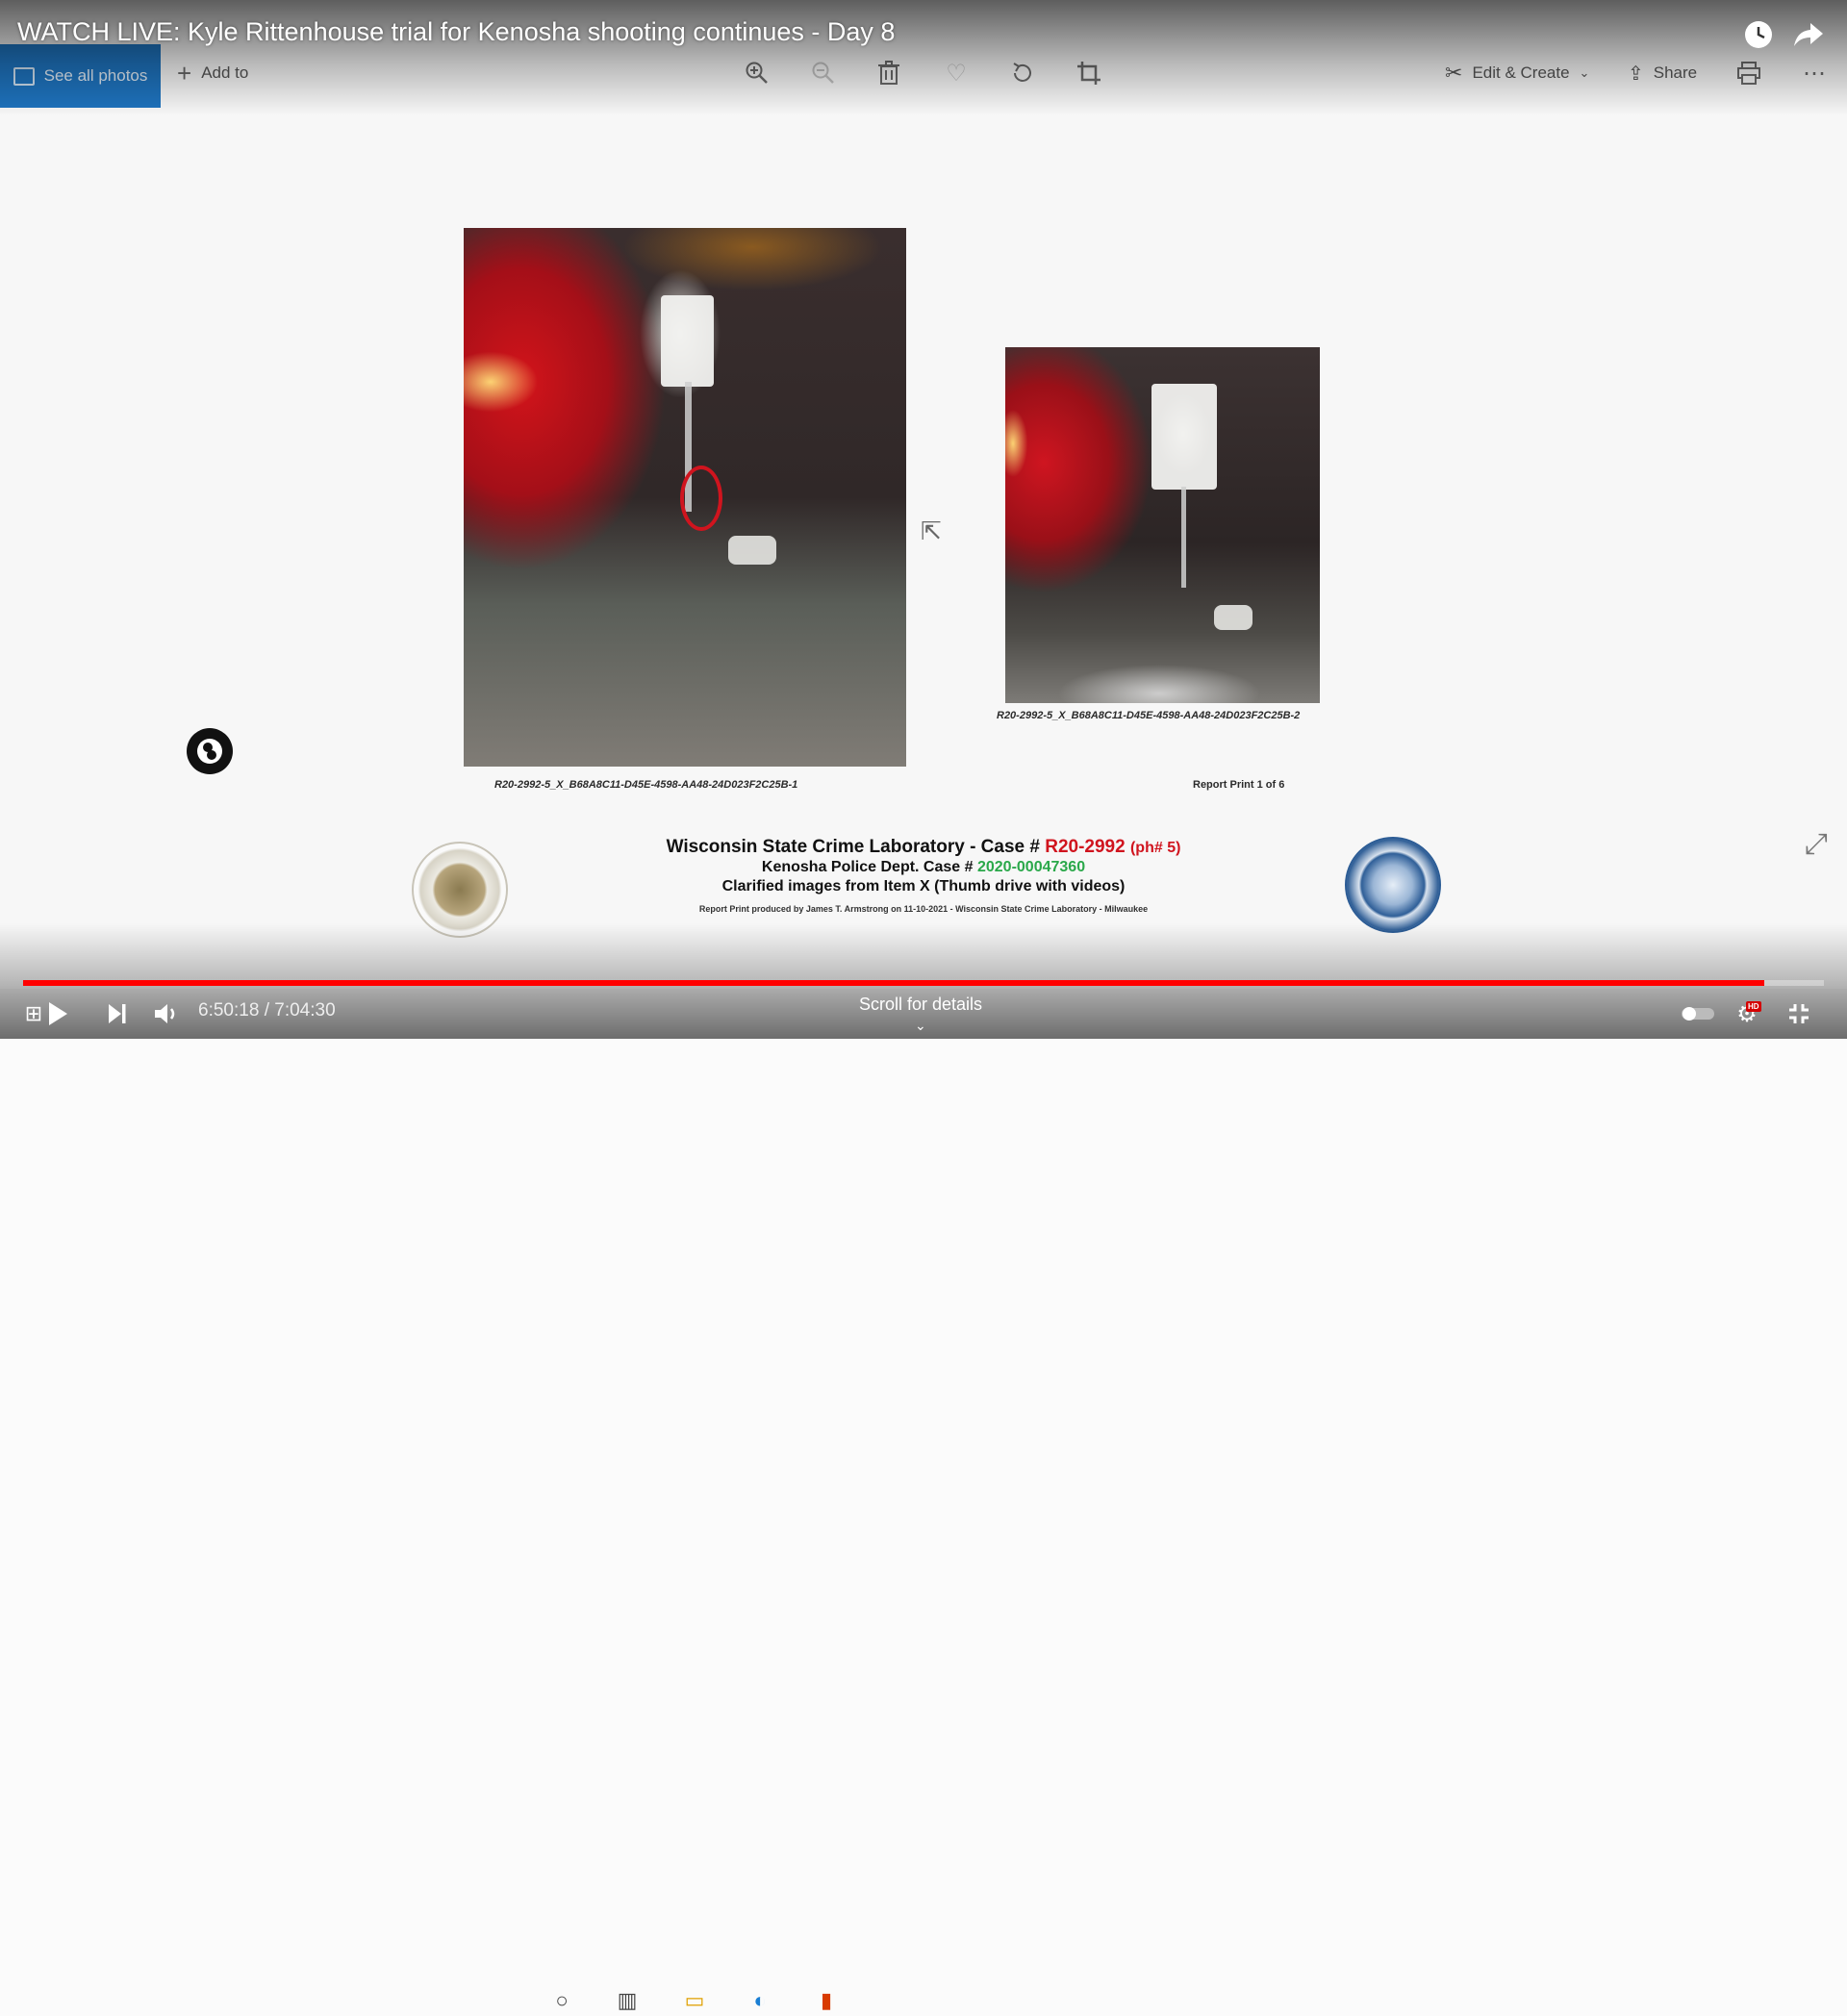 The width and height of the screenshot is (1847, 2016). What do you see at coordinates (210, 751) in the screenshot?
I see `pbs-logo-icon` at bounding box center [210, 751].